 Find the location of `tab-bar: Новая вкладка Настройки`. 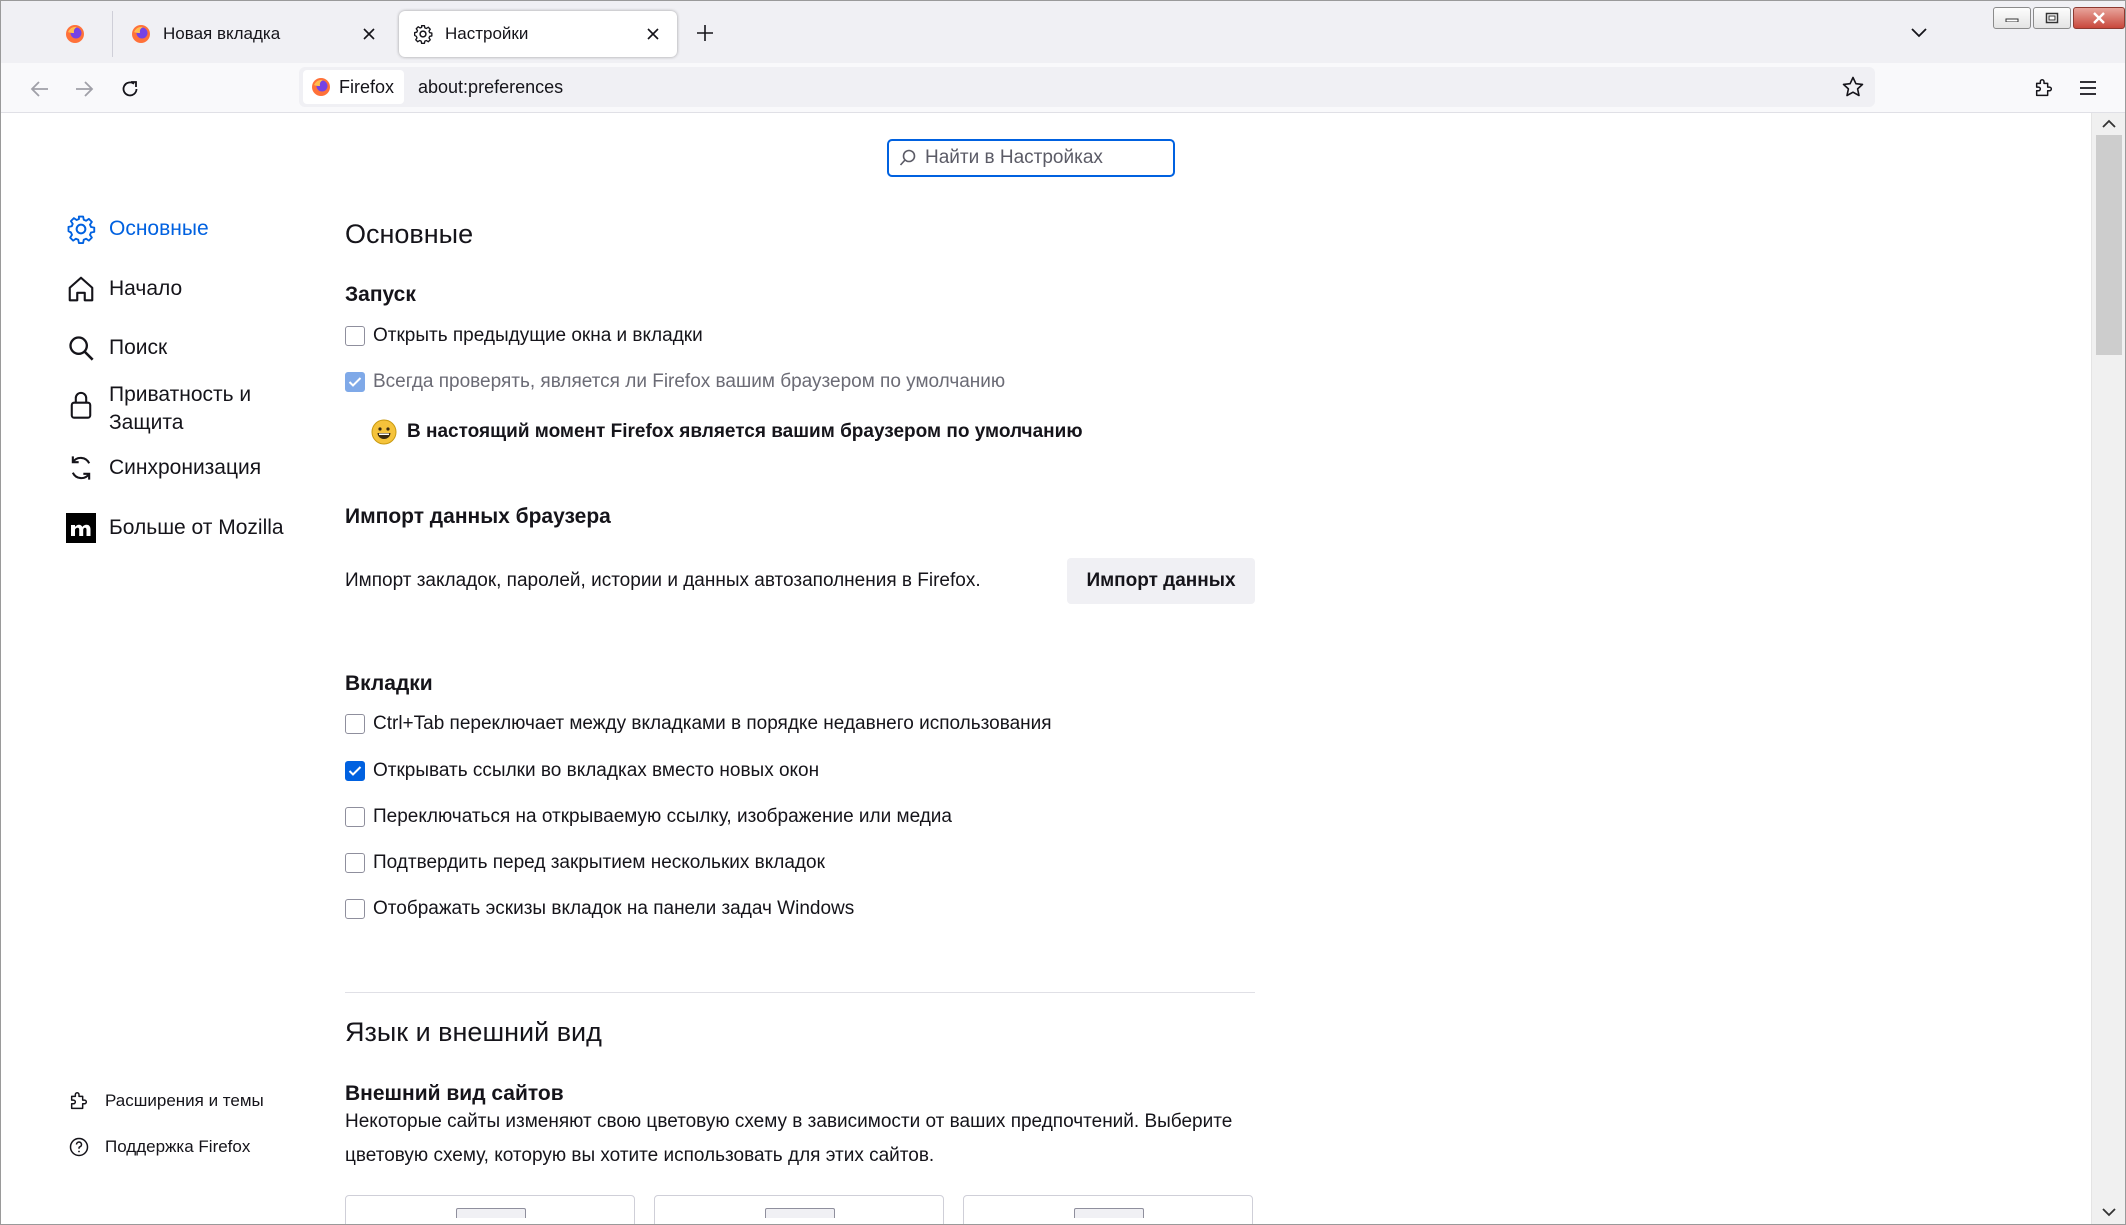

tab-bar: Новая вкладка Настройки is located at coordinates (1063, 32).